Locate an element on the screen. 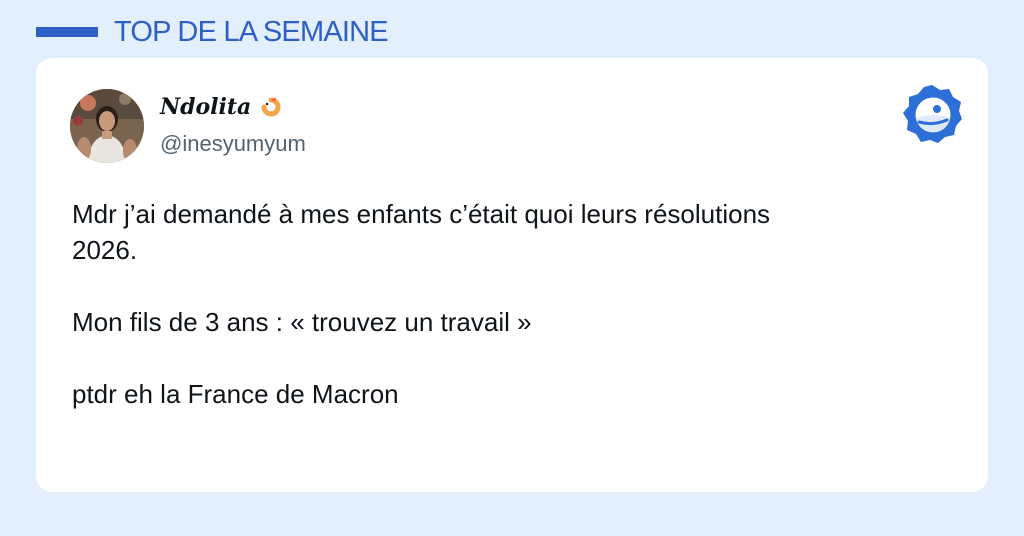 The width and height of the screenshot is (1024, 536). author-handle: @inesyumyum is located at coordinates (233, 144).